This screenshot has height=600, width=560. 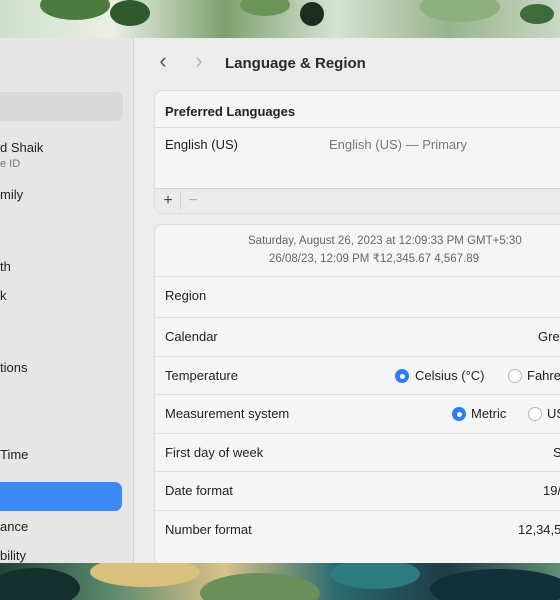 I want to click on account-name: d Shaik, so click(x=21, y=147).